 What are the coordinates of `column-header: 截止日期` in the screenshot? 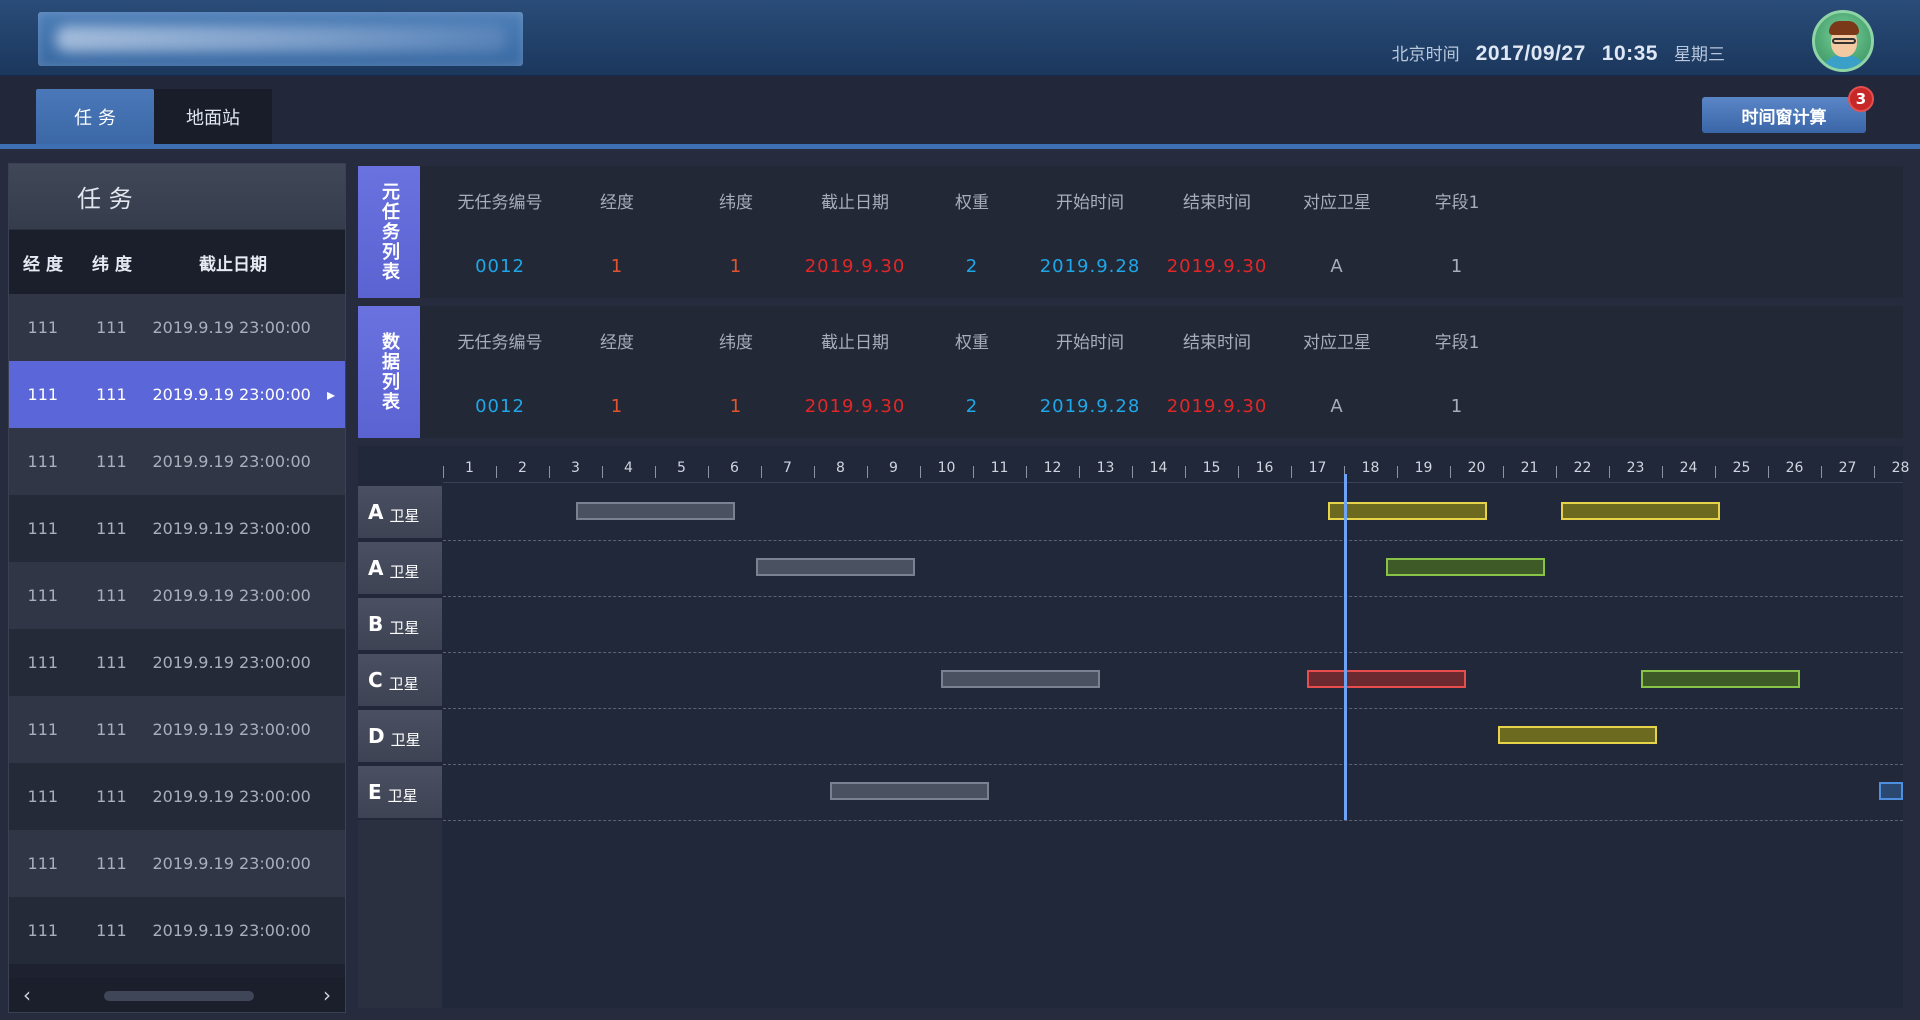 It's located at (855, 343).